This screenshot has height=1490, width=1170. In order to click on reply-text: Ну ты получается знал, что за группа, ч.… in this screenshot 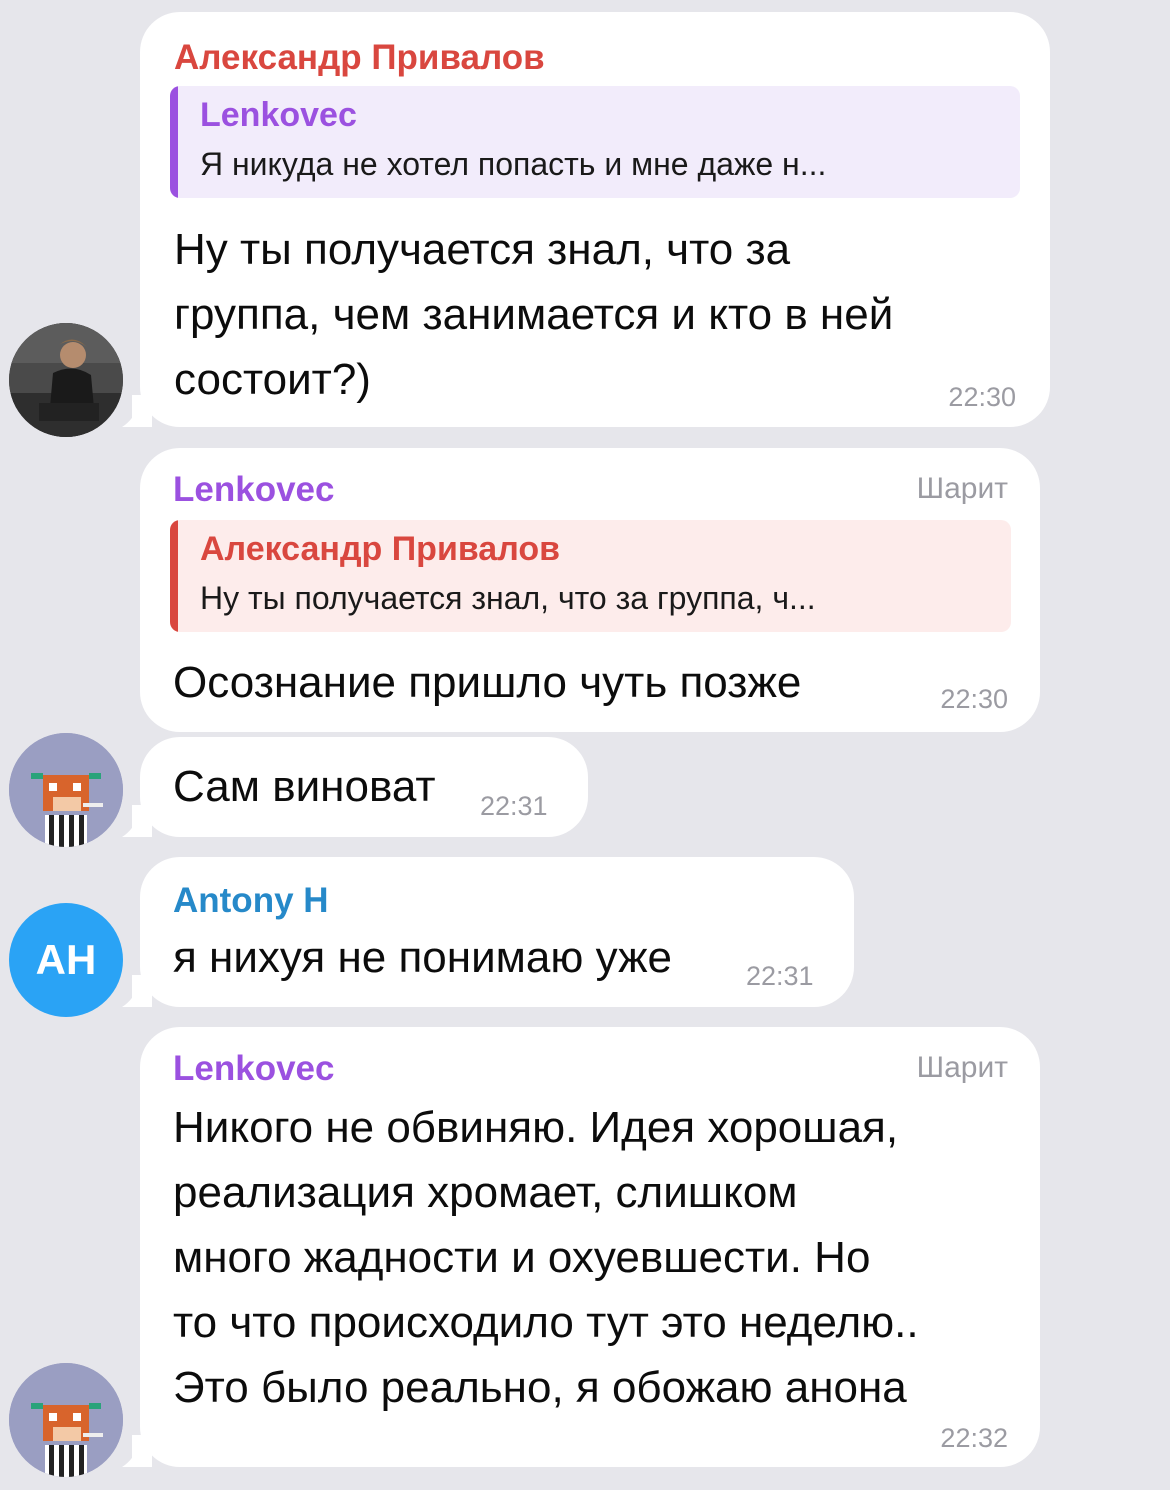, I will do `click(508, 598)`.